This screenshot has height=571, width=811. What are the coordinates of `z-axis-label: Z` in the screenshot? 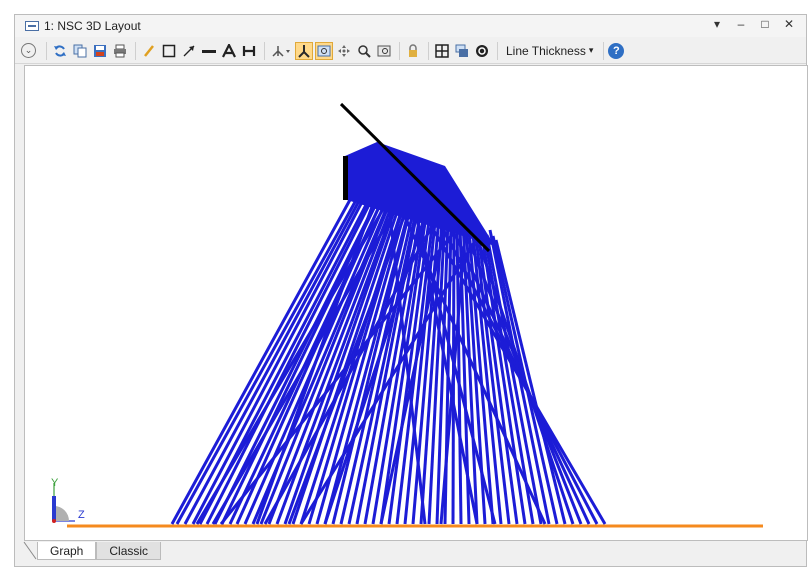 It's located at (81, 515).